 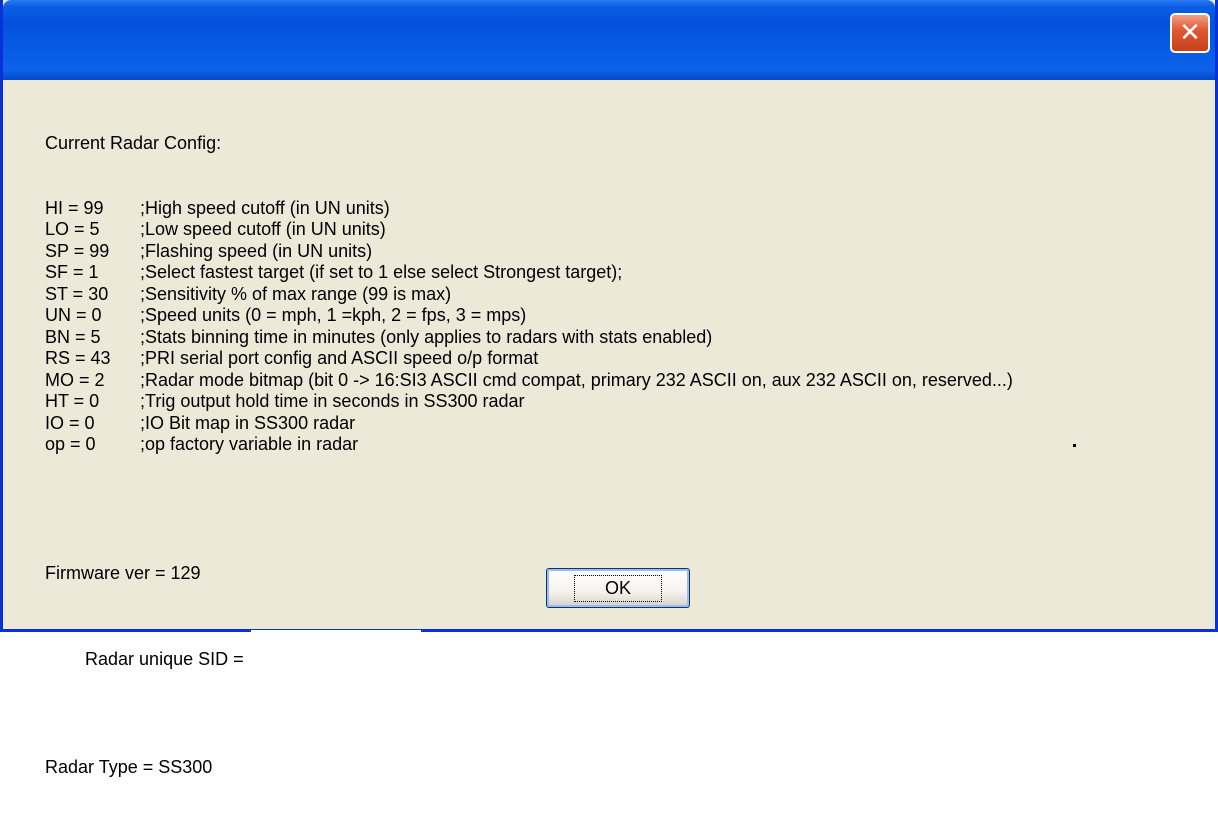 What do you see at coordinates (77, 293) in the screenshot?
I see `config-key: ST = 30` at bounding box center [77, 293].